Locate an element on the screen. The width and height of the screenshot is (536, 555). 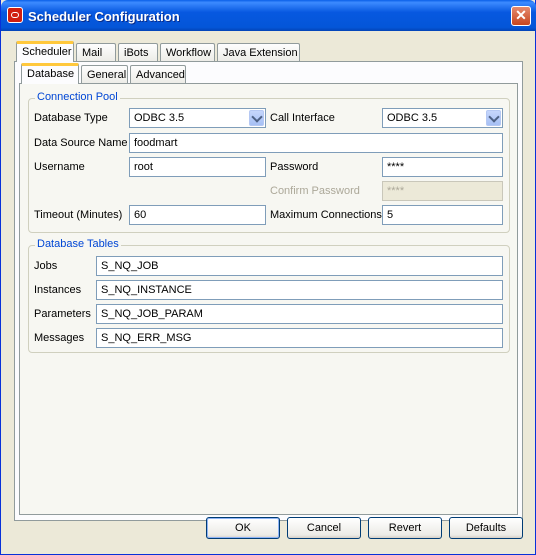
confirm-password-label: Confirm Password is located at coordinates (315, 191).